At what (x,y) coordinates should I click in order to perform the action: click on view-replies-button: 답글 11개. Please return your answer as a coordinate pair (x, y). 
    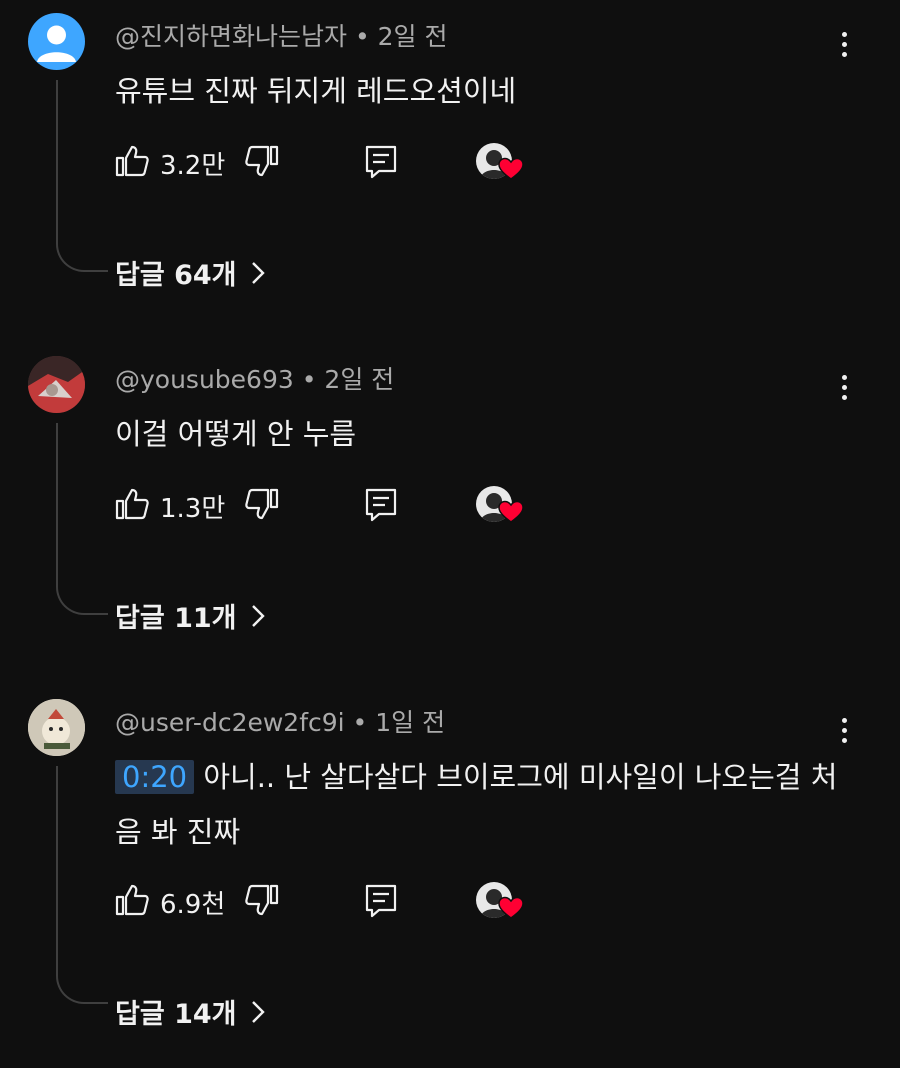
    Looking at the image, I should click on (190, 615).